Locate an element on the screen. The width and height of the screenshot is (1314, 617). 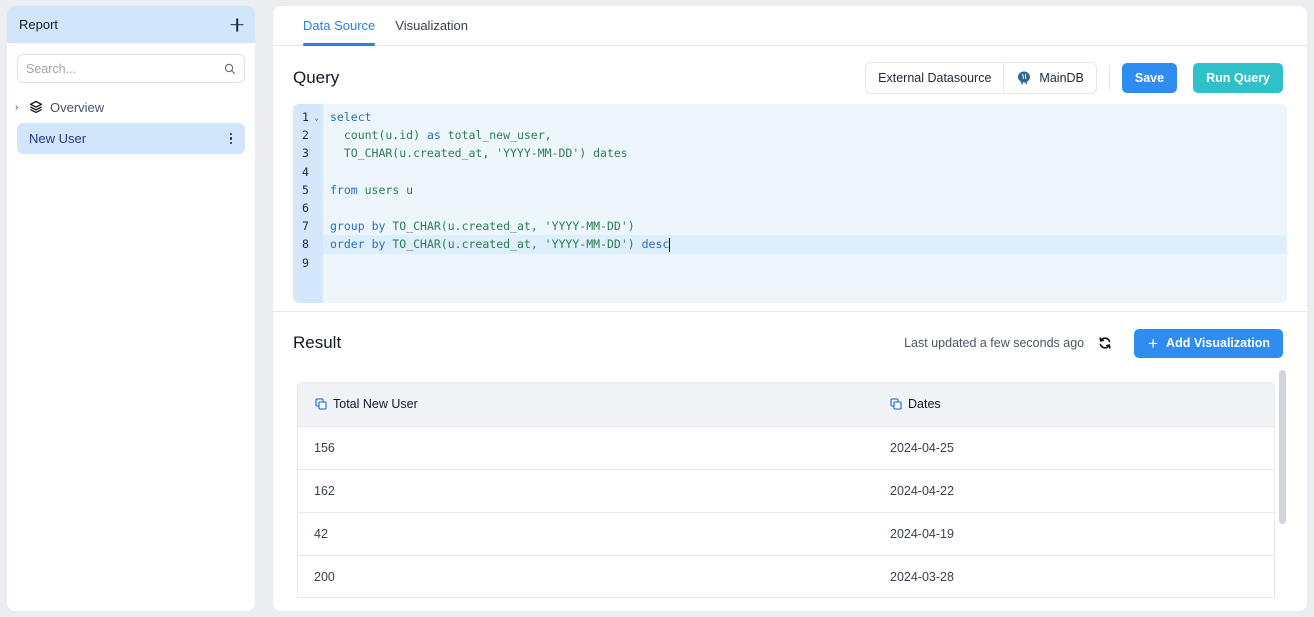
datasource-selector: External Datasource MainDB is located at coordinates (981, 78).